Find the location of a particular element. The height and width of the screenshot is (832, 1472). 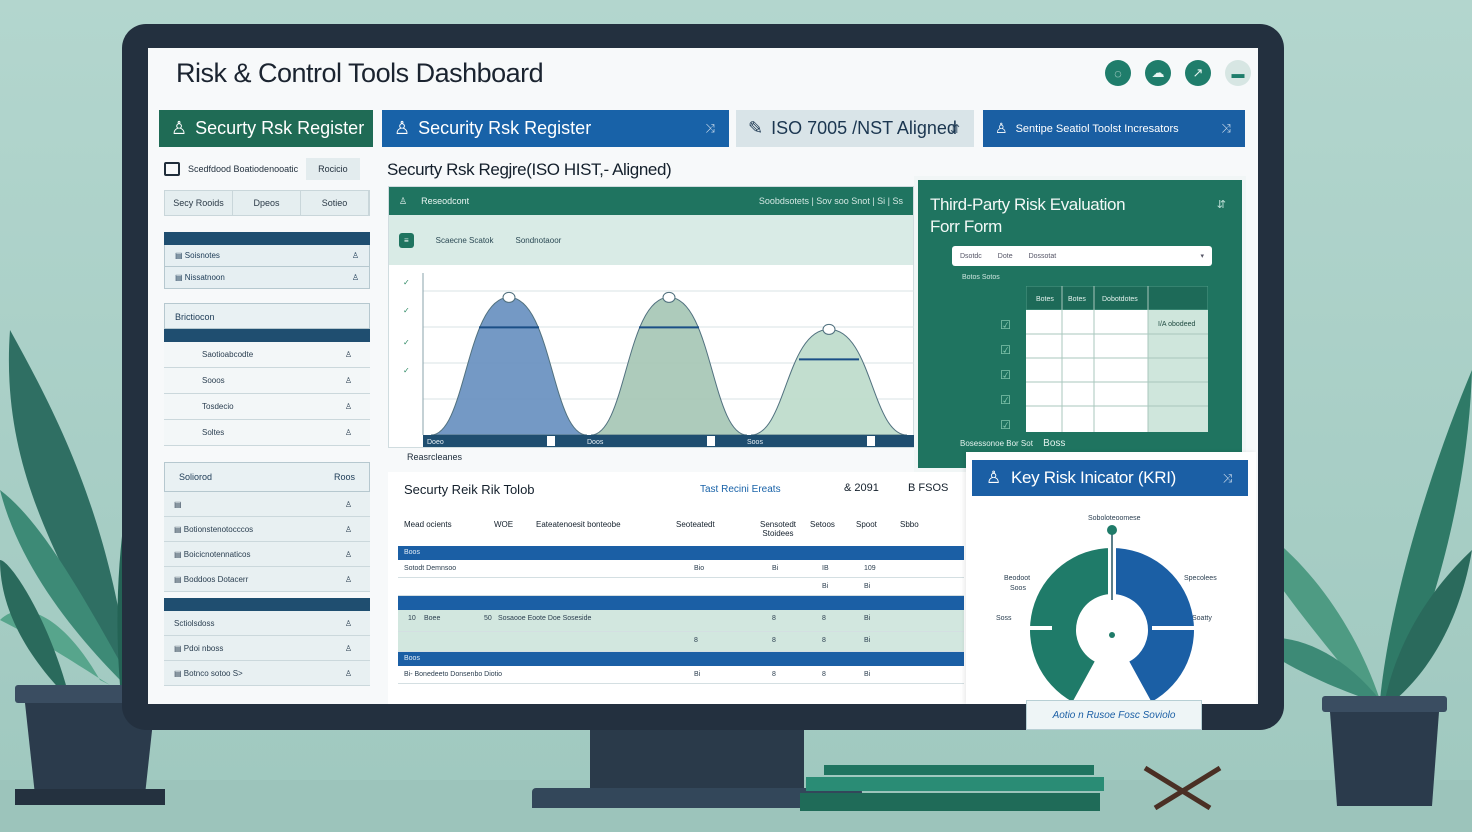

kri-title: Key Risk Inicator (KRI) is located at coordinates (1093, 477).